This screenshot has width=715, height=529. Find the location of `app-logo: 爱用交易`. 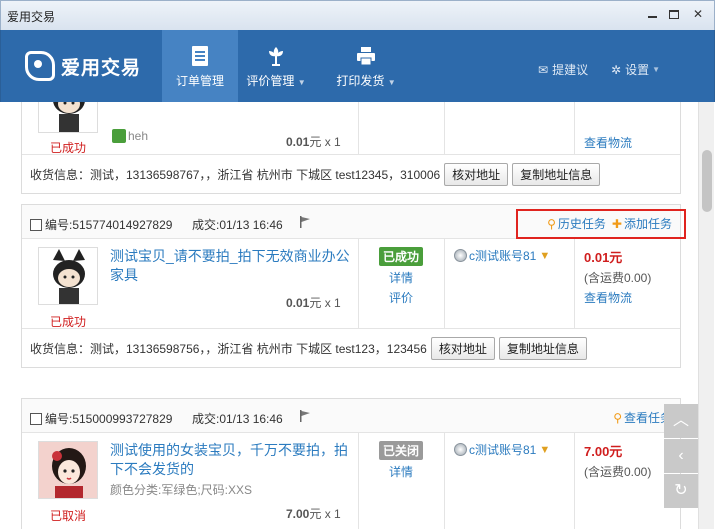

app-logo: 爱用交易 is located at coordinates (83, 66).